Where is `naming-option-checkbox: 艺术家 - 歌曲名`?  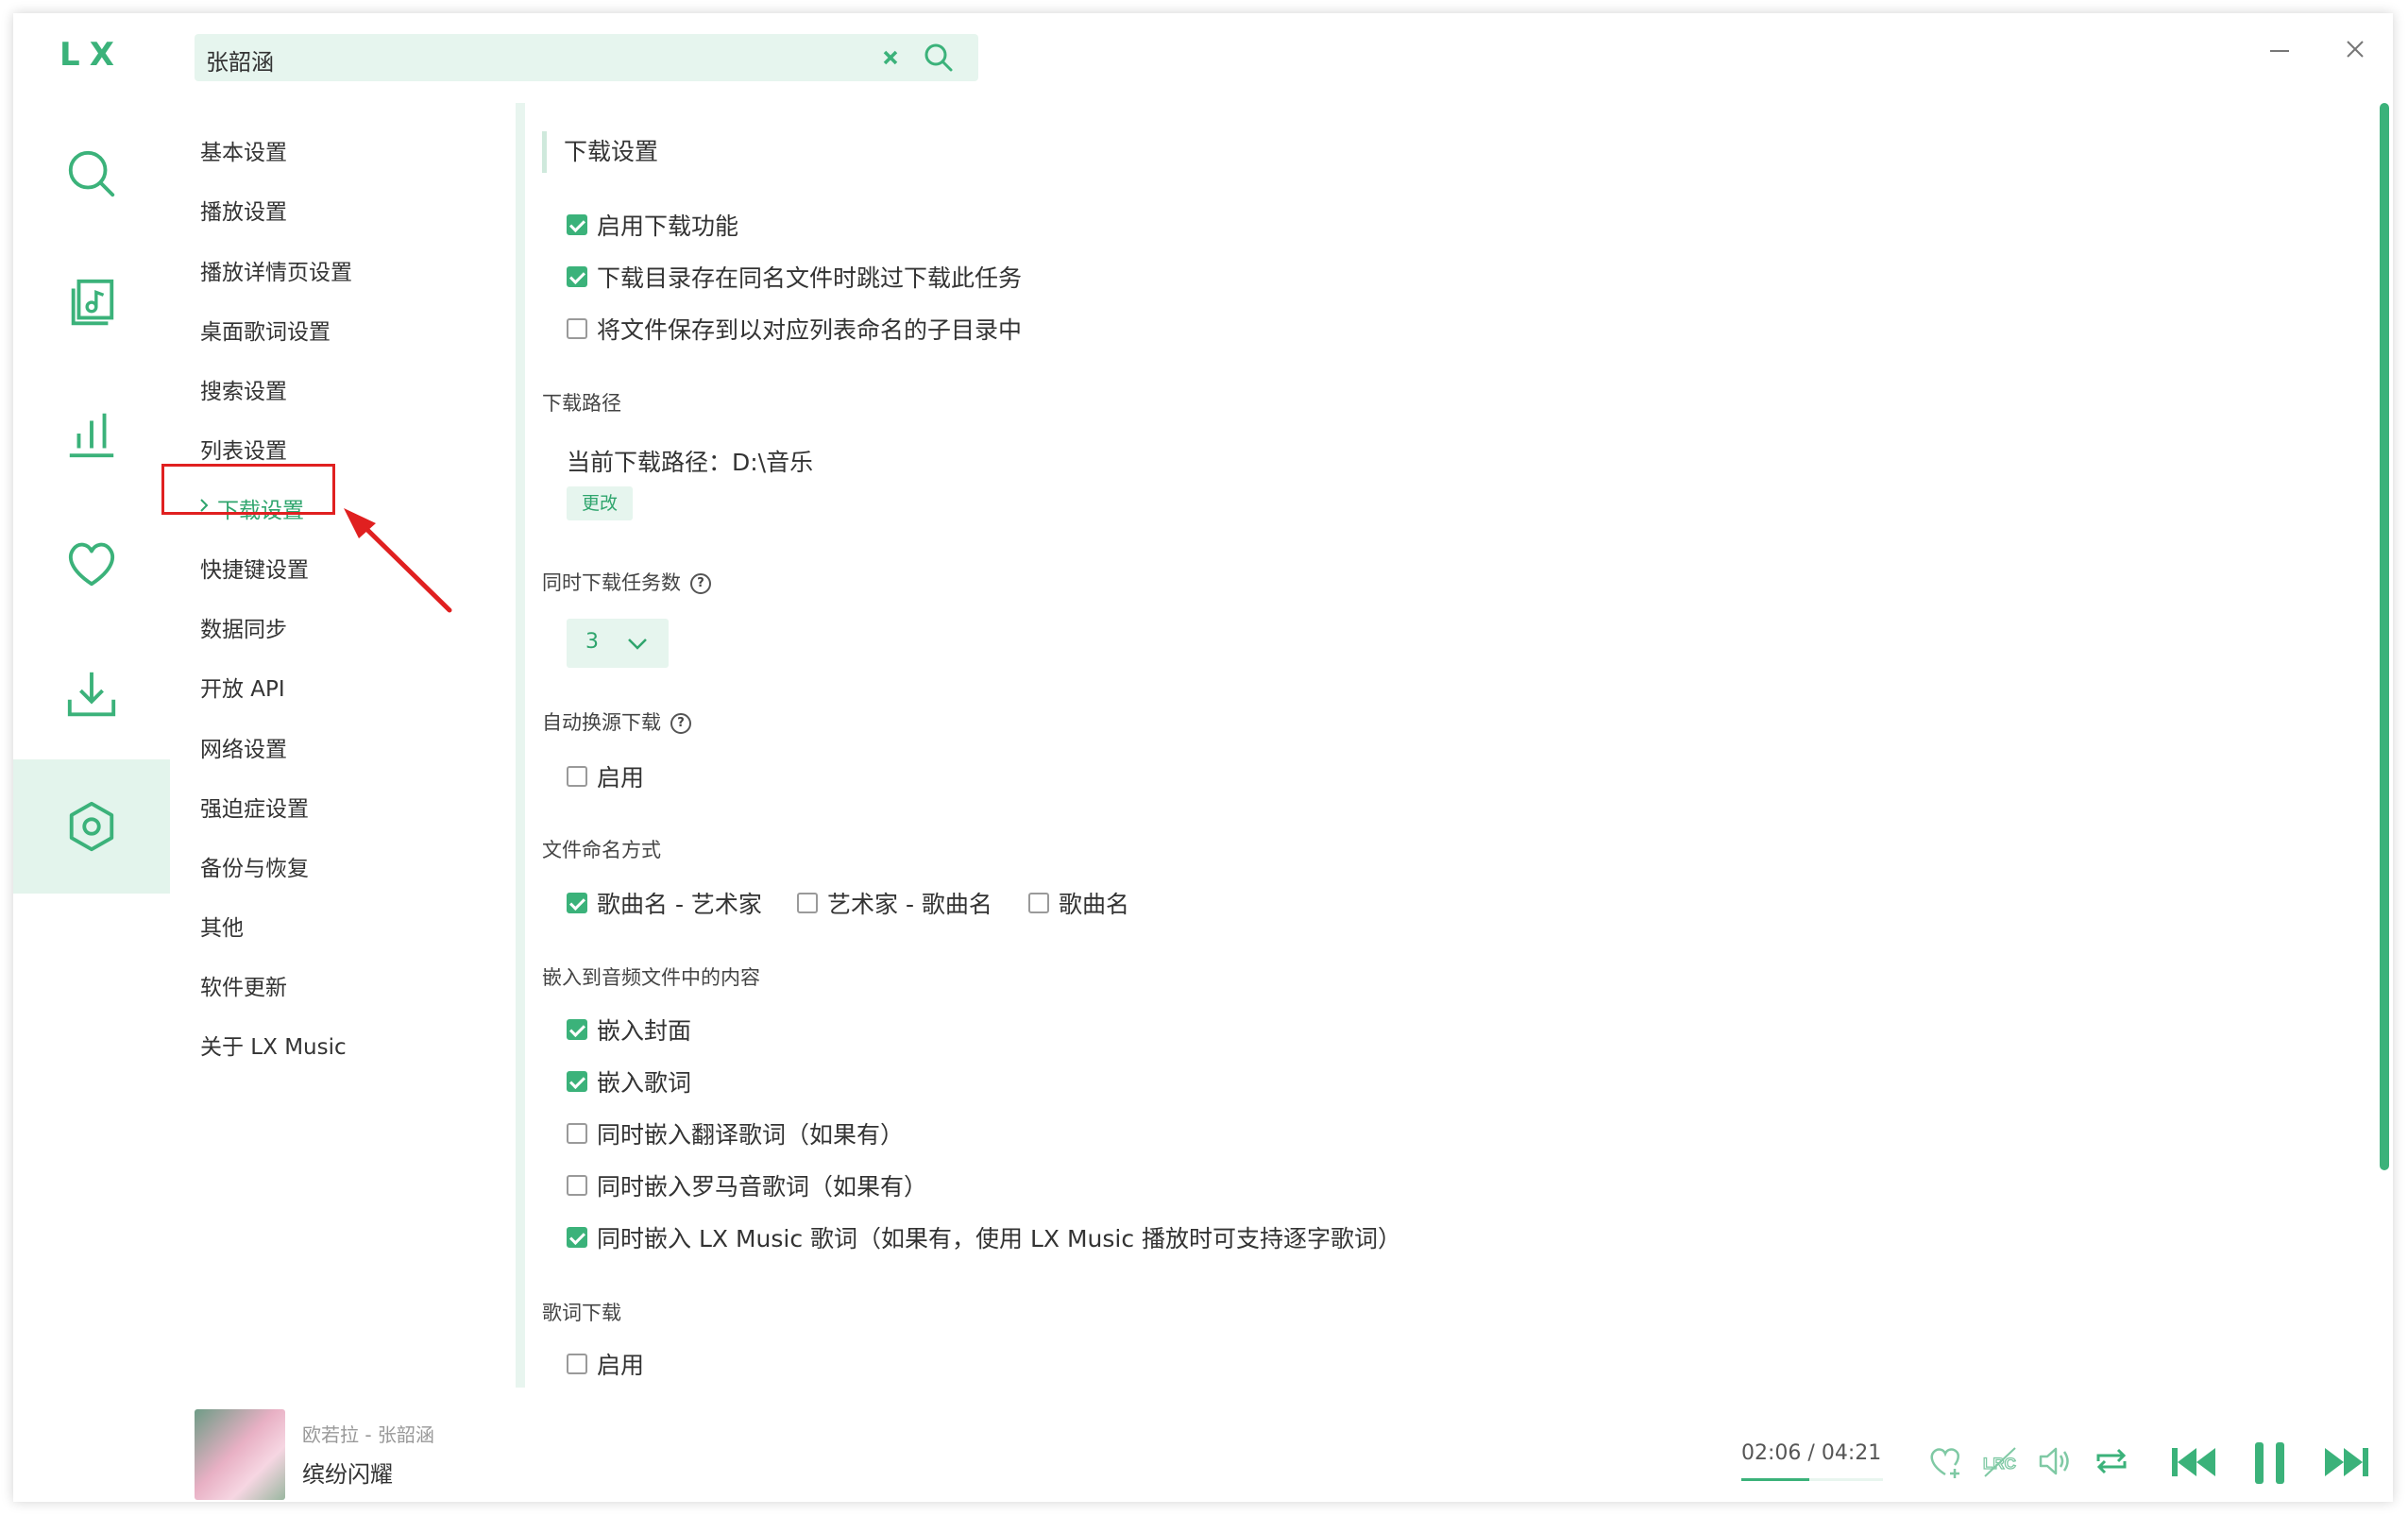
naming-option-checkbox: 艺术家 - 歌曲名 is located at coordinates (894, 903).